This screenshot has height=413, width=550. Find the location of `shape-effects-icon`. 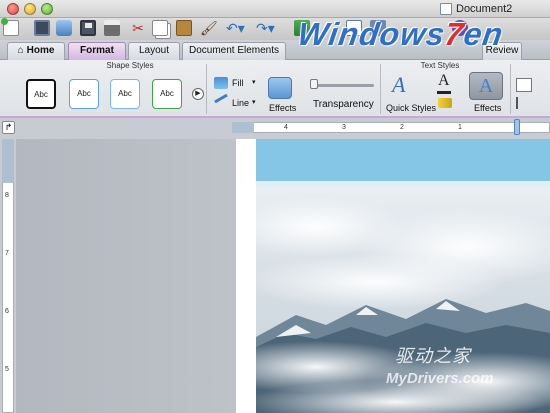

shape-effects-icon is located at coordinates (280, 88).